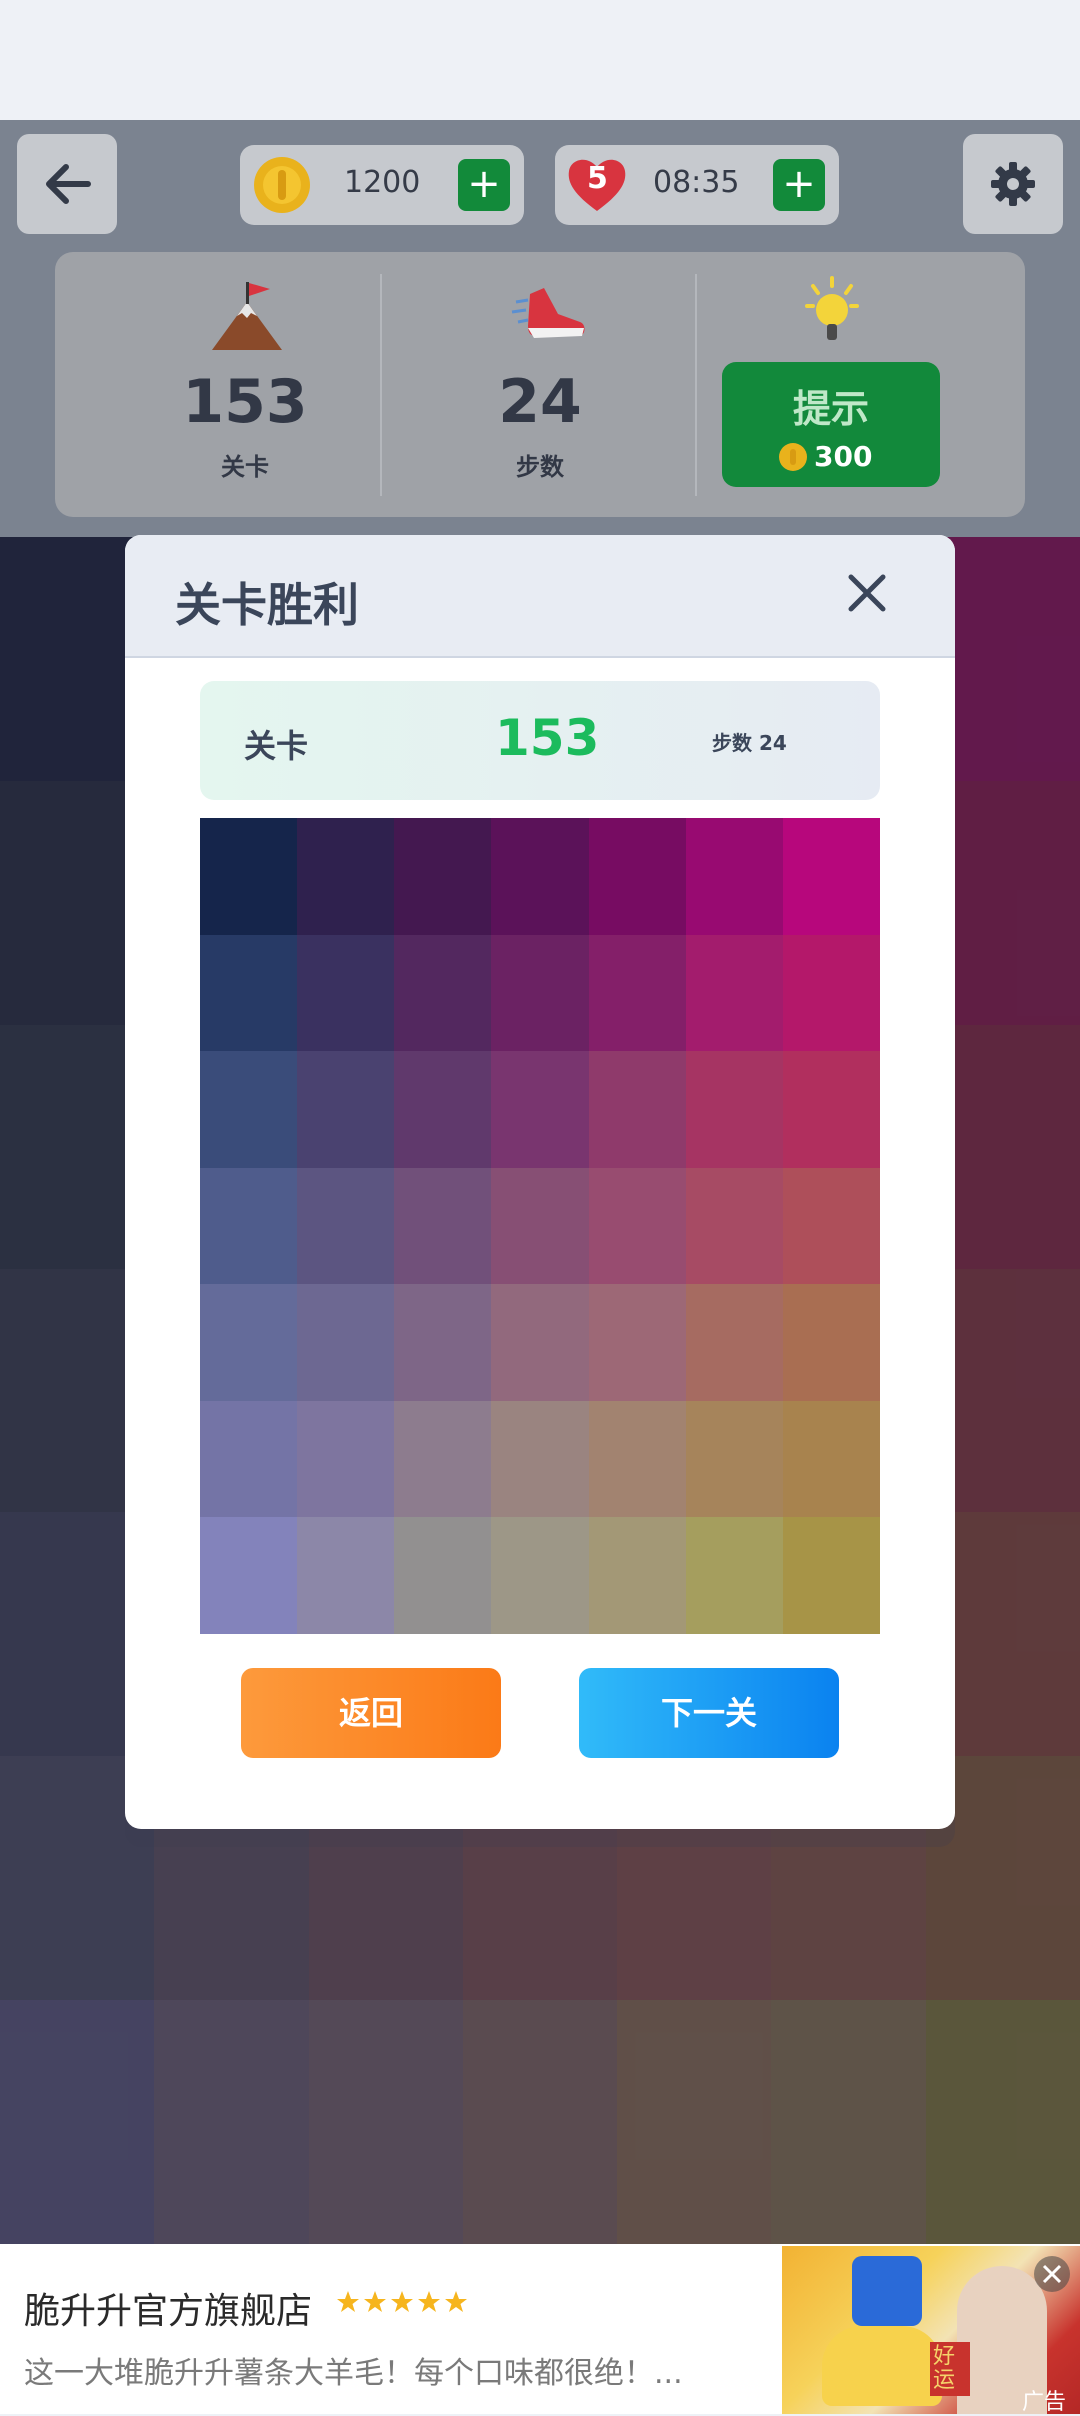 This screenshot has height=2416, width=1080. Describe the element at coordinates (168, 2311) in the screenshot. I see `ad-title: 脆升升官方旗舰店` at that location.